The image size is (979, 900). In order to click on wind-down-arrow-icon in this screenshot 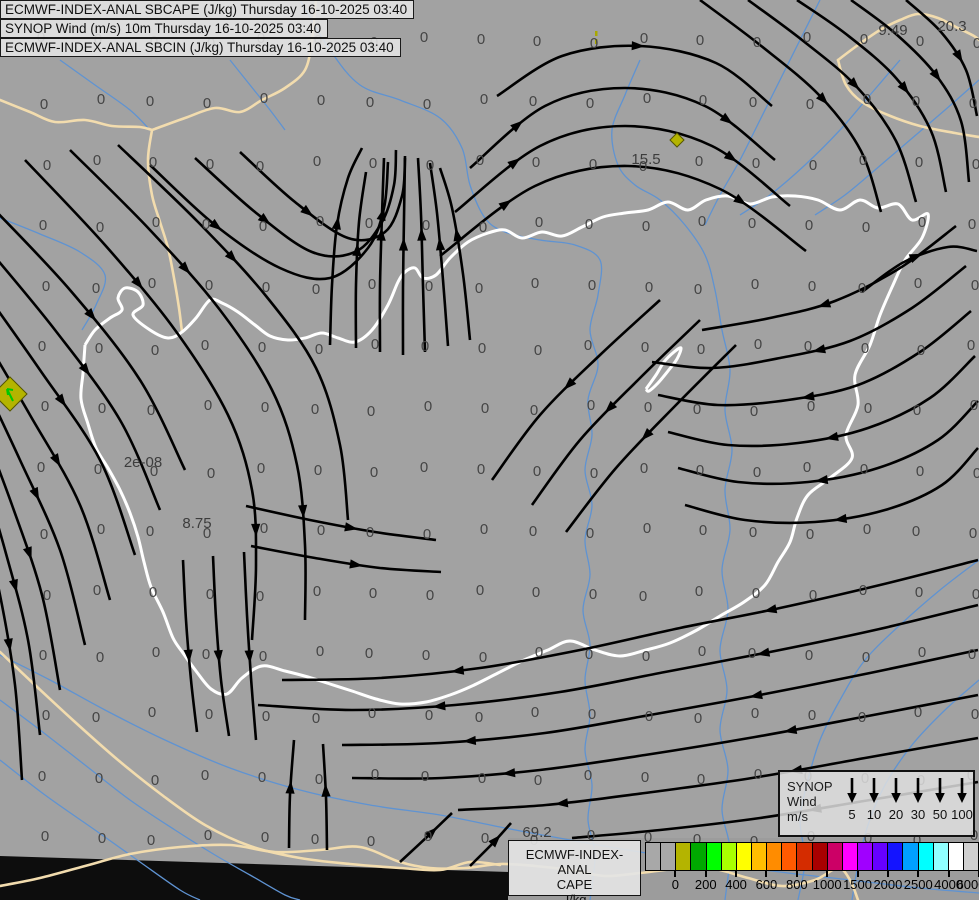, I will do `click(874, 790)`.